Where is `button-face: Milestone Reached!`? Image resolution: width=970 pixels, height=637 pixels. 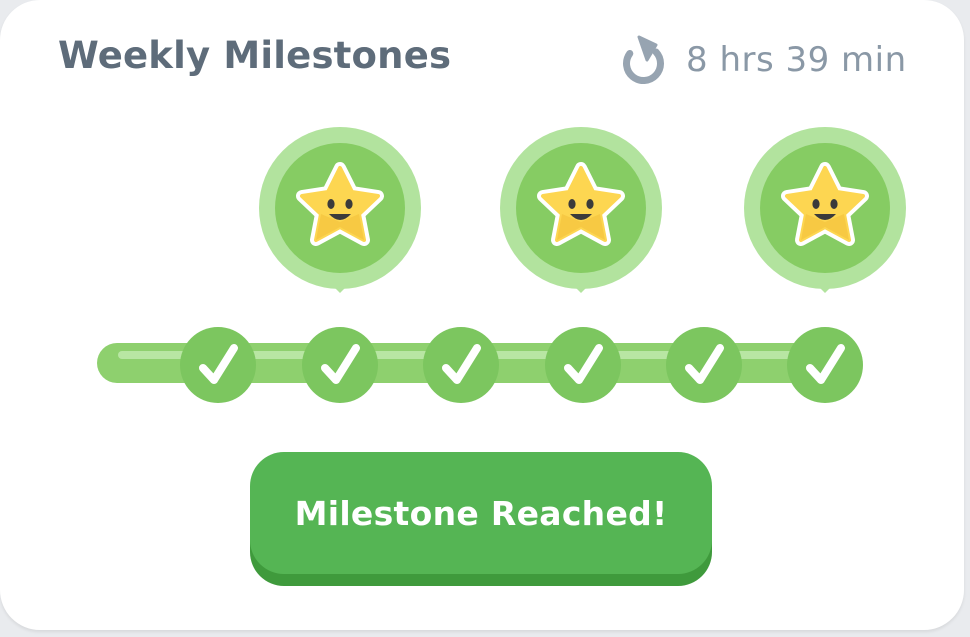
button-face: Milestone Reached! is located at coordinates (481, 513).